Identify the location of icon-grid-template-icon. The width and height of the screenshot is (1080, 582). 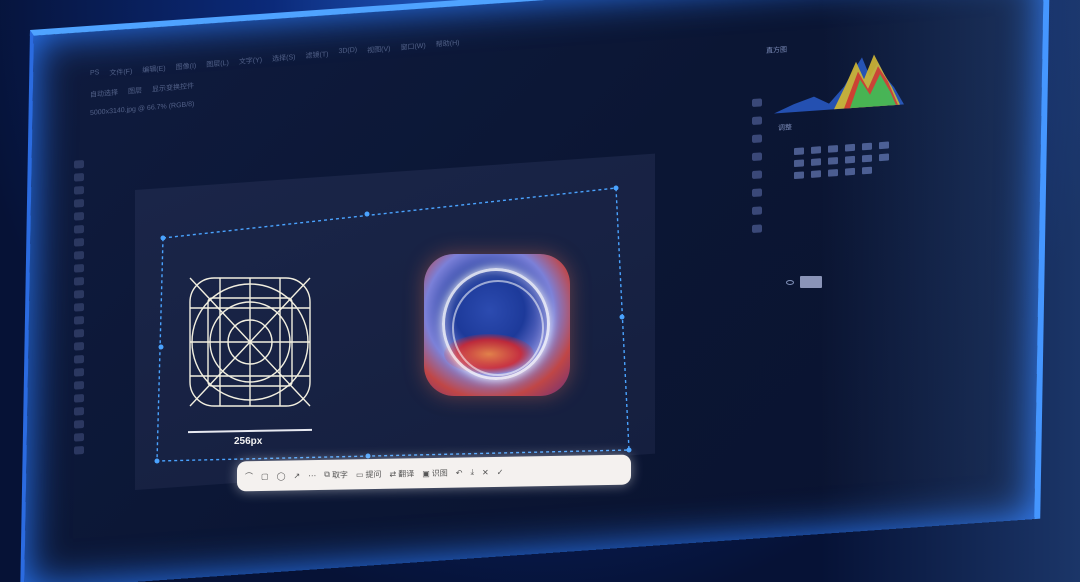
(250, 342).